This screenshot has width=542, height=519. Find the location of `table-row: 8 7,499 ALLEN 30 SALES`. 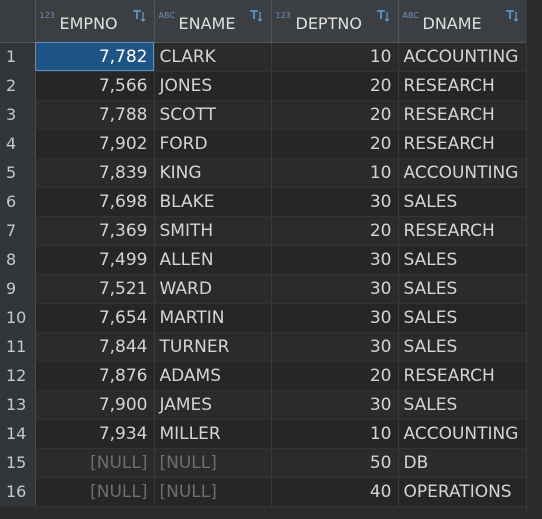

table-row: 8 7,499 ALLEN 30 SALES is located at coordinates (264, 260).